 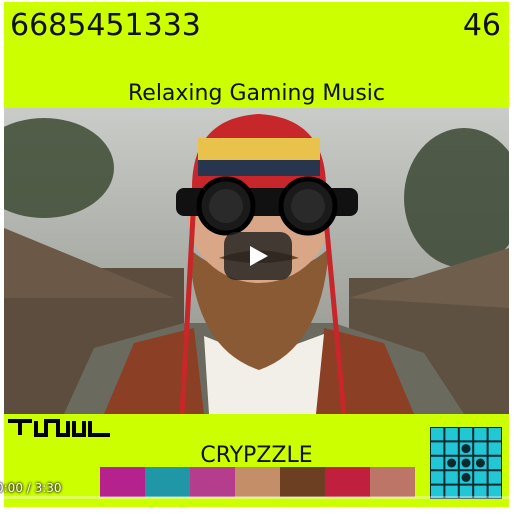 I want to click on color-swatch-row, so click(x=257, y=482).